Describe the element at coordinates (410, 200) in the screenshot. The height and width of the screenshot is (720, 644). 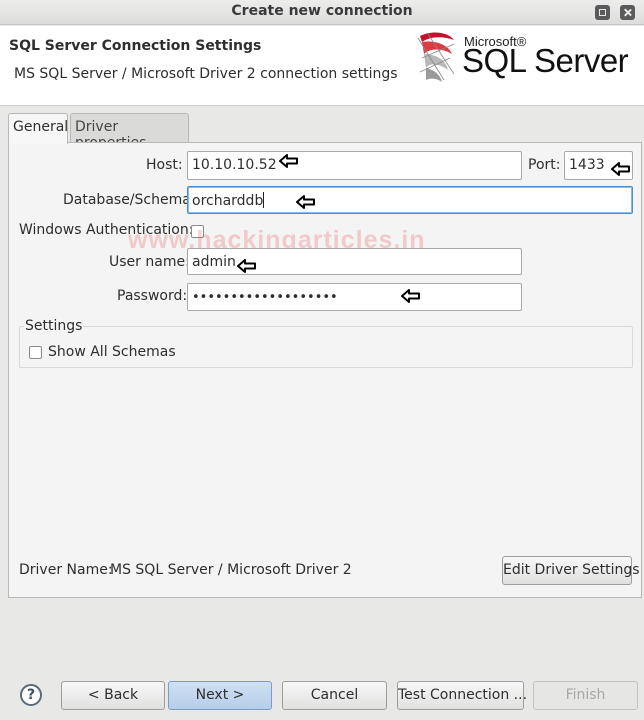
I see `database-input: orcharddb` at that location.